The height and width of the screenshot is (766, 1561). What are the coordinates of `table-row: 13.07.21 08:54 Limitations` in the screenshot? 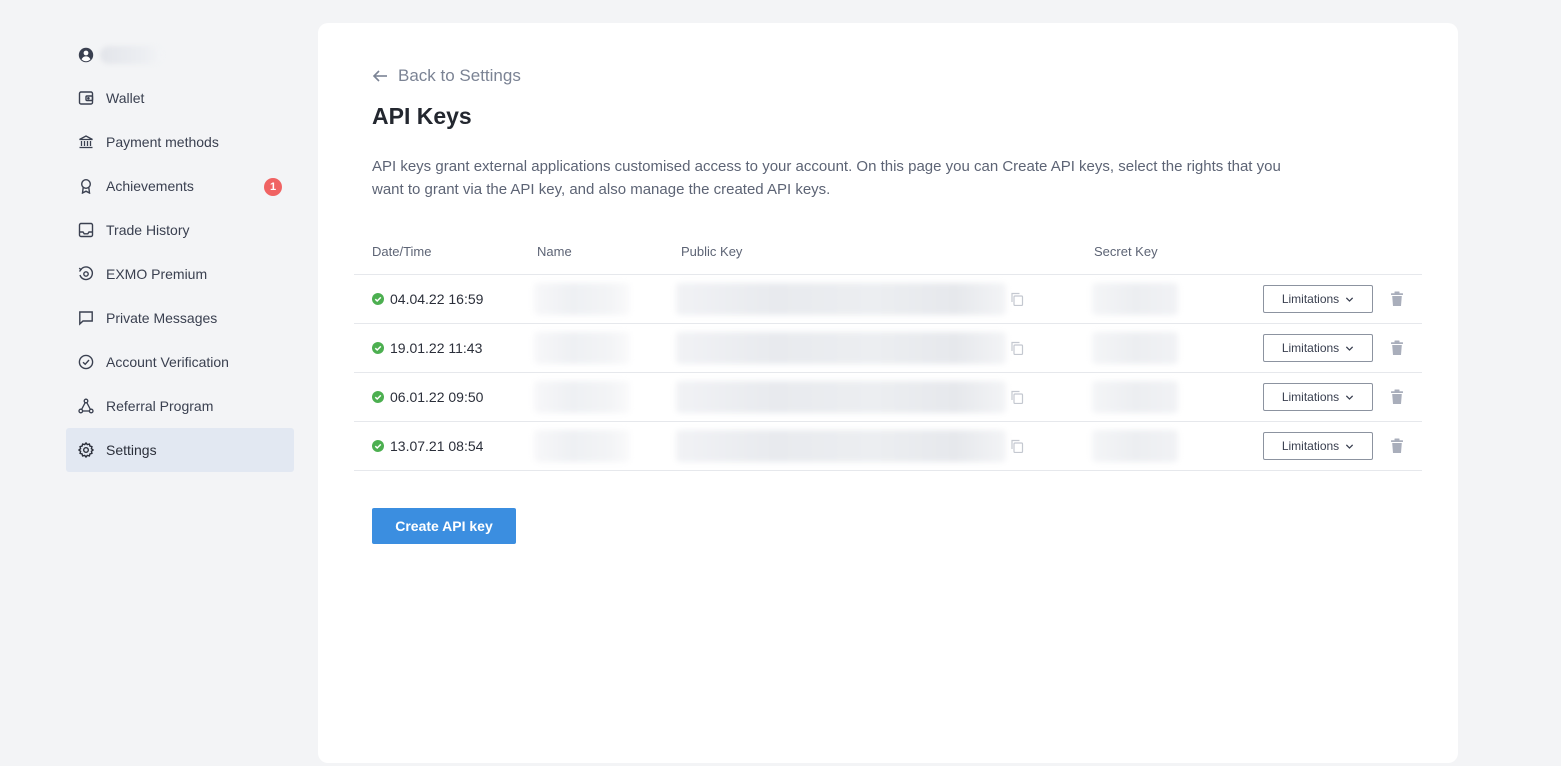 It's located at (888, 446).